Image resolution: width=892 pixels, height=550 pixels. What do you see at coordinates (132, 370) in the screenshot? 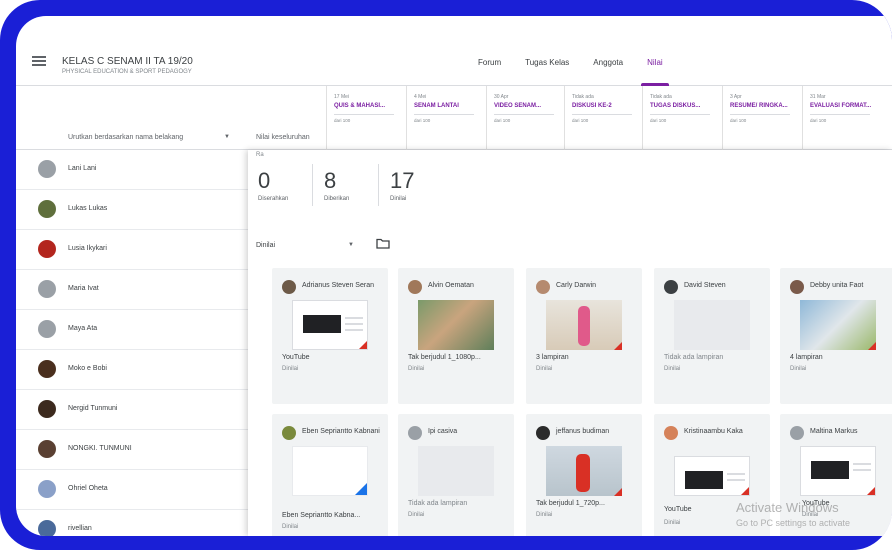
I see `student-row: Moko e Bobi` at bounding box center [132, 370].